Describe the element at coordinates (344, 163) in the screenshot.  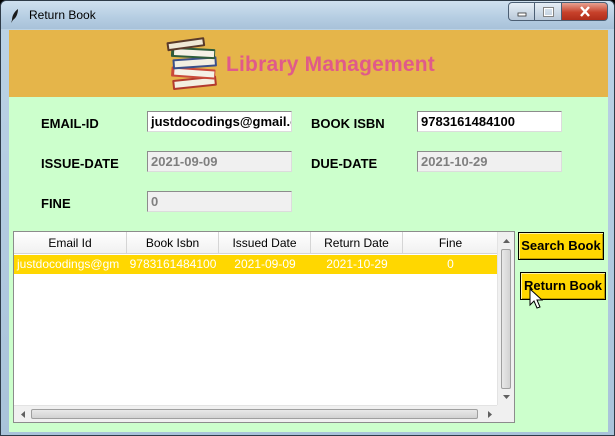
I see `due-date-label: DUE-DATE` at that location.